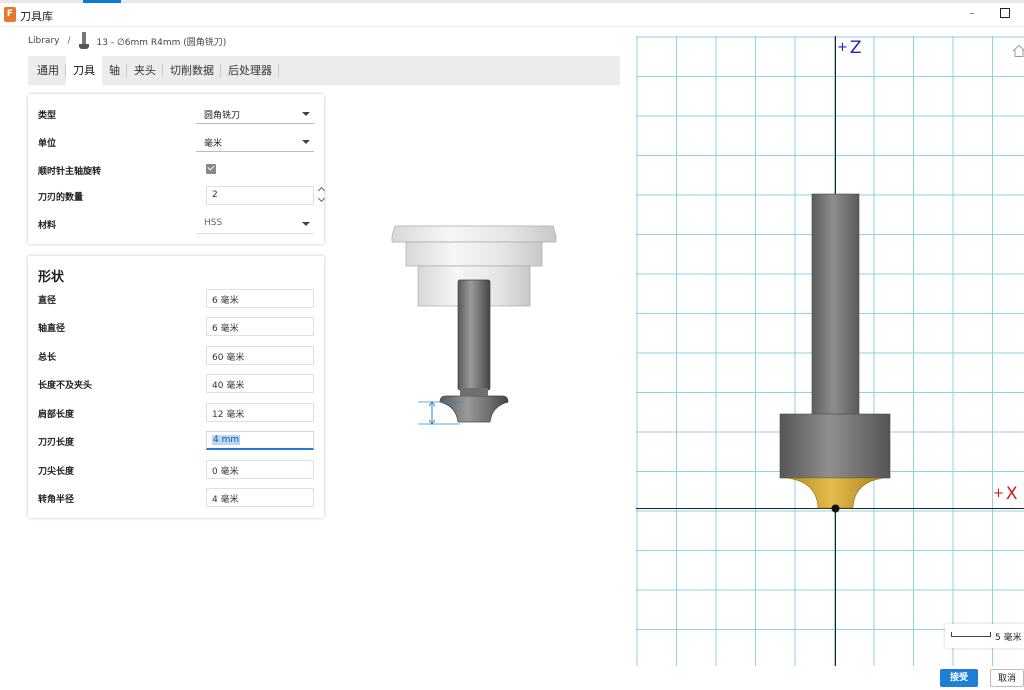 This screenshot has height=690, width=1024. I want to click on tip-length-input: 0 毫米, so click(260, 469).